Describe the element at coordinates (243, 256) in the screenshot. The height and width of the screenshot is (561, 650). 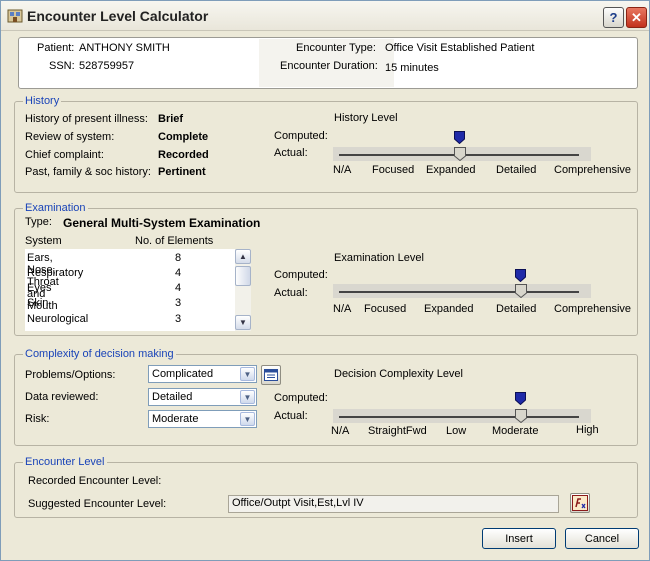
I see `scroll-up-icon: ▲` at that location.